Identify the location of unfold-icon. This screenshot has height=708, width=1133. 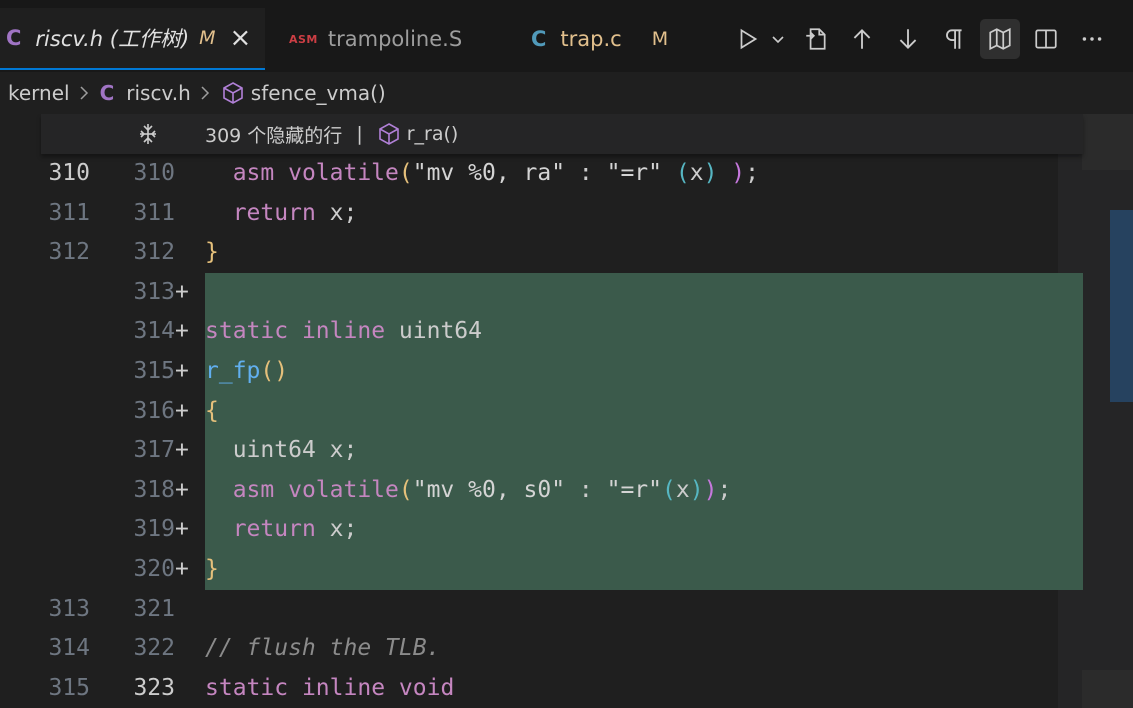
(148, 134).